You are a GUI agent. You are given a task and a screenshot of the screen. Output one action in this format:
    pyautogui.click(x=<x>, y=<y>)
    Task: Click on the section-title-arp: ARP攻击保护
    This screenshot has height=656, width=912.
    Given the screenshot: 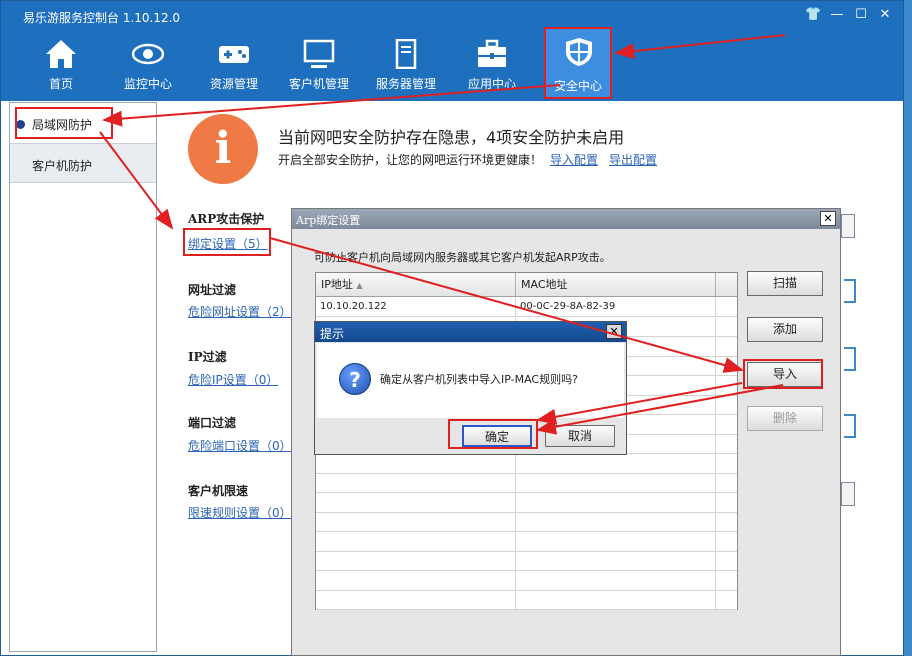 What is the action you would take?
    pyautogui.click(x=226, y=219)
    